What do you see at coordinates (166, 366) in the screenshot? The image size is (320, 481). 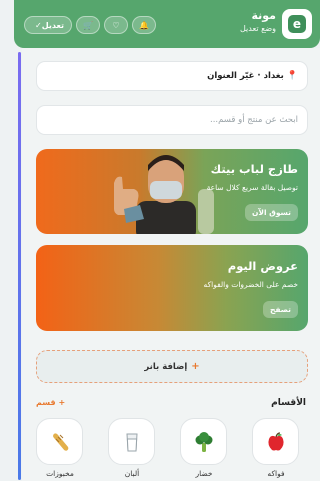 I see `add-banner-label: إضافة بانر` at bounding box center [166, 366].